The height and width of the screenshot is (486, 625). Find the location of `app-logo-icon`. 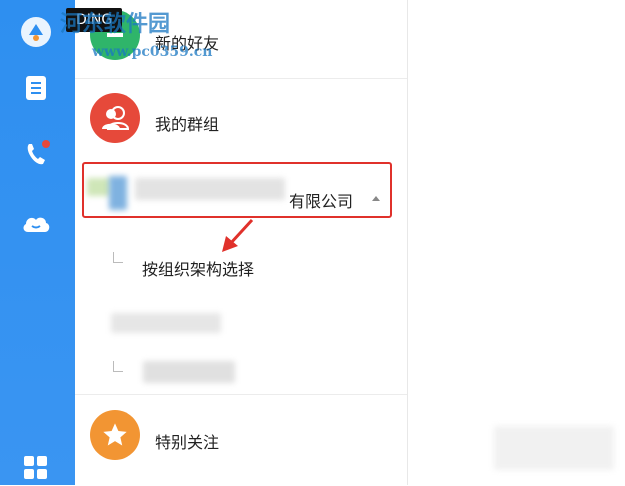

app-logo-icon is located at coordinates (36, 32).